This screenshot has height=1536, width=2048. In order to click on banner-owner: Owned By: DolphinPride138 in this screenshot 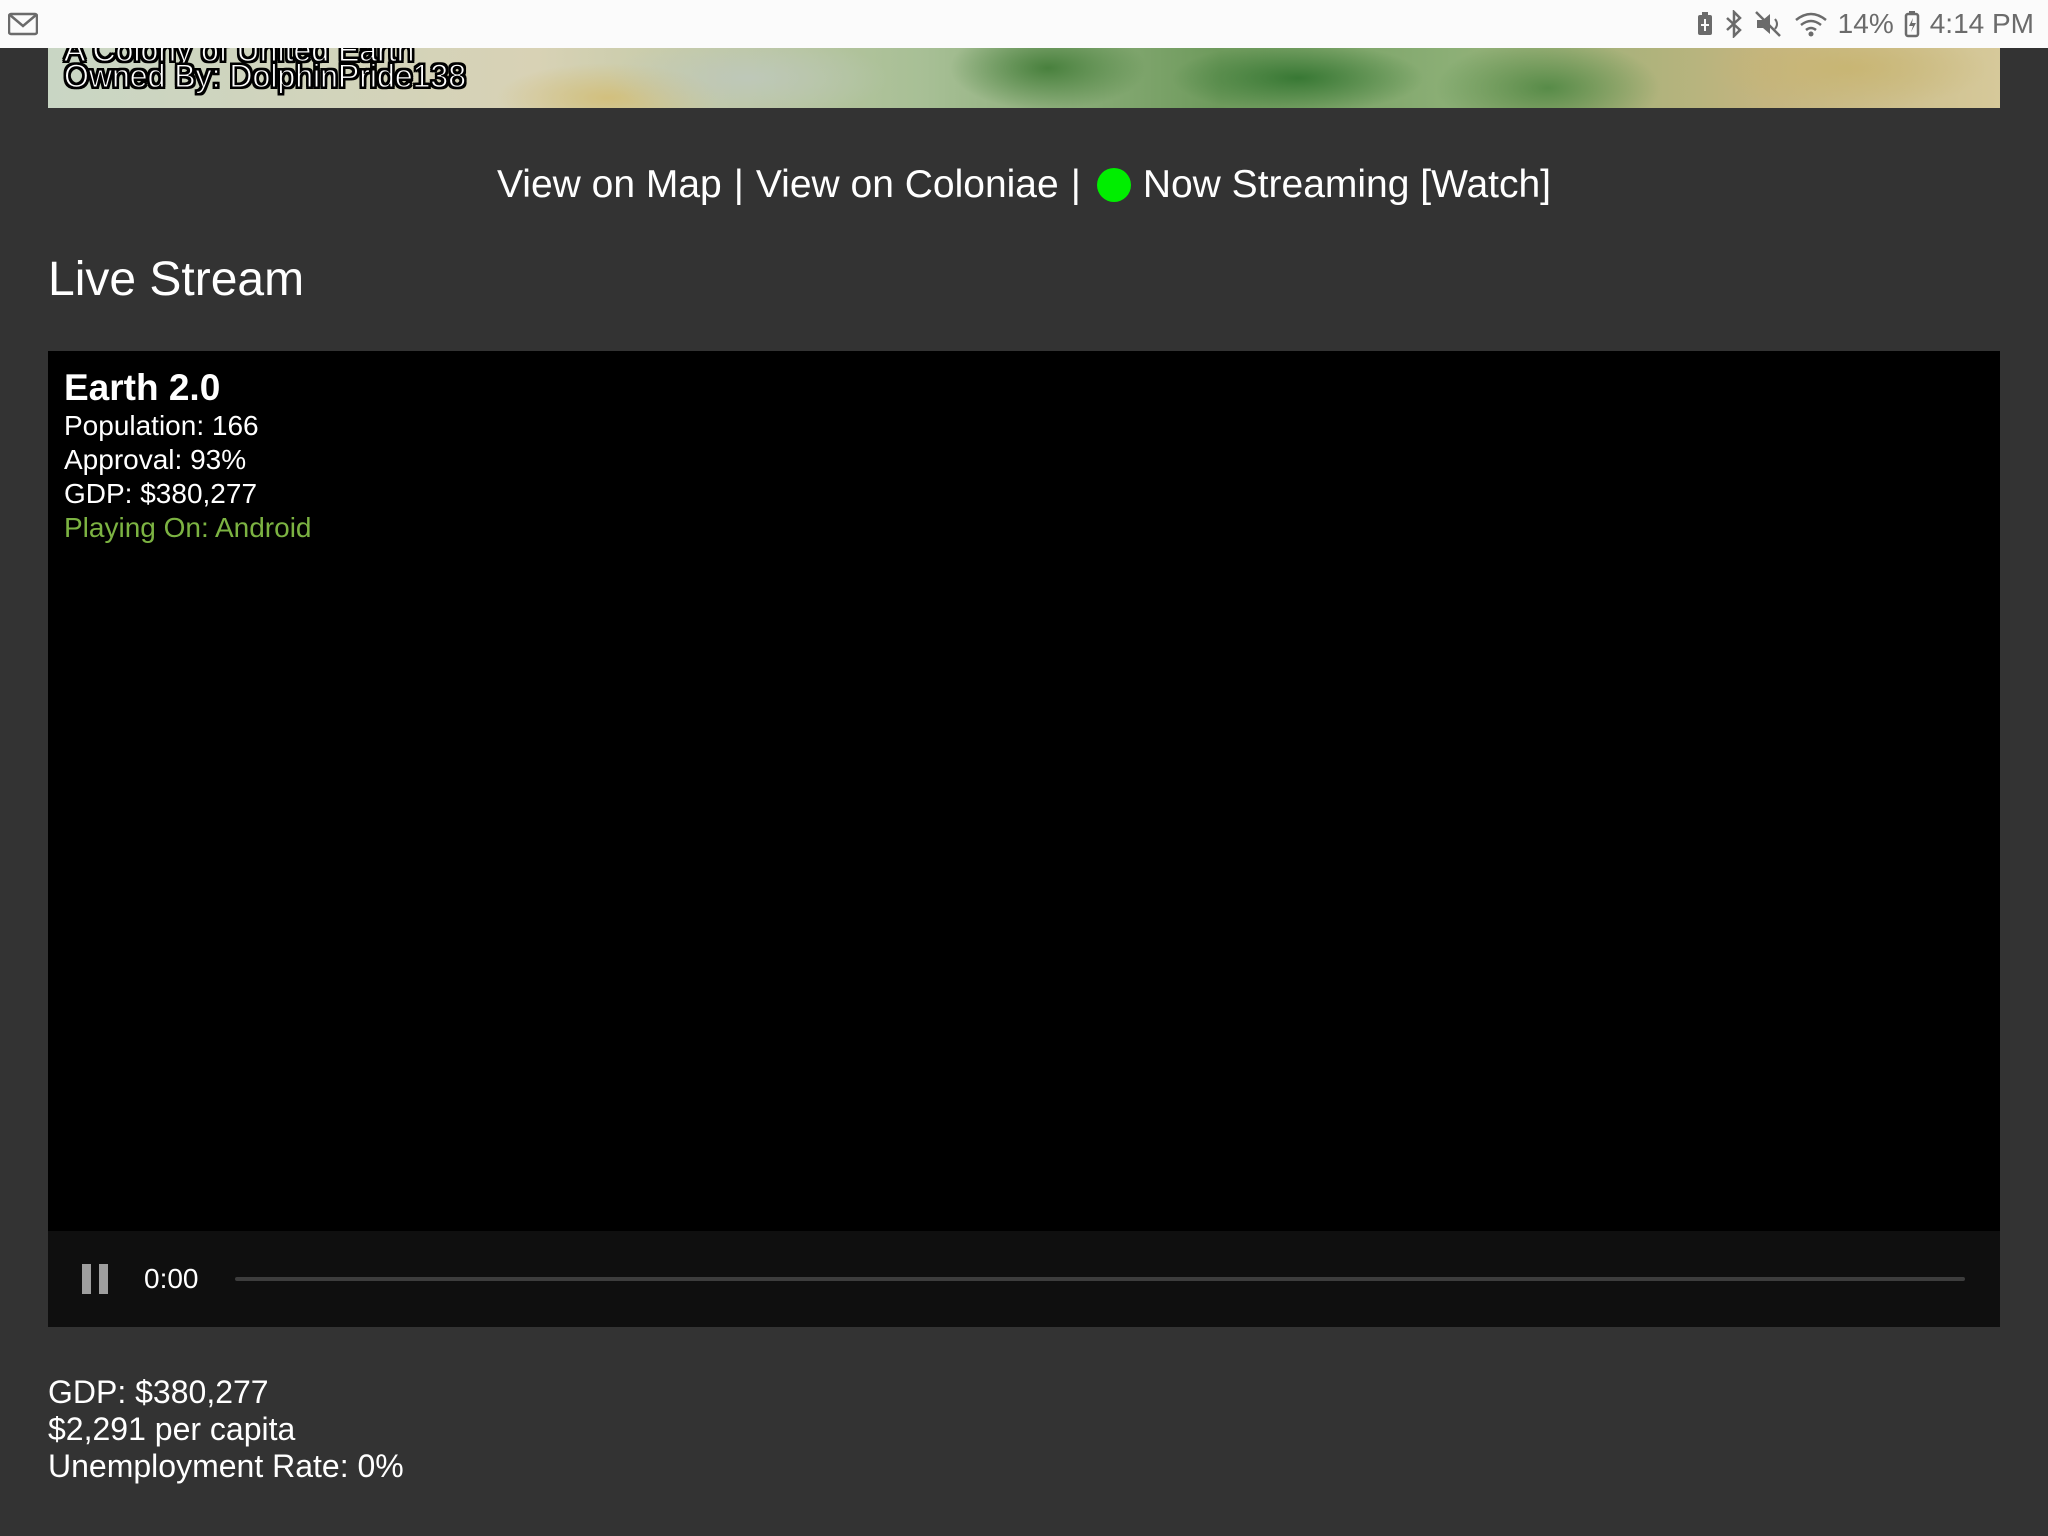, I will do `click(265, 76)`.